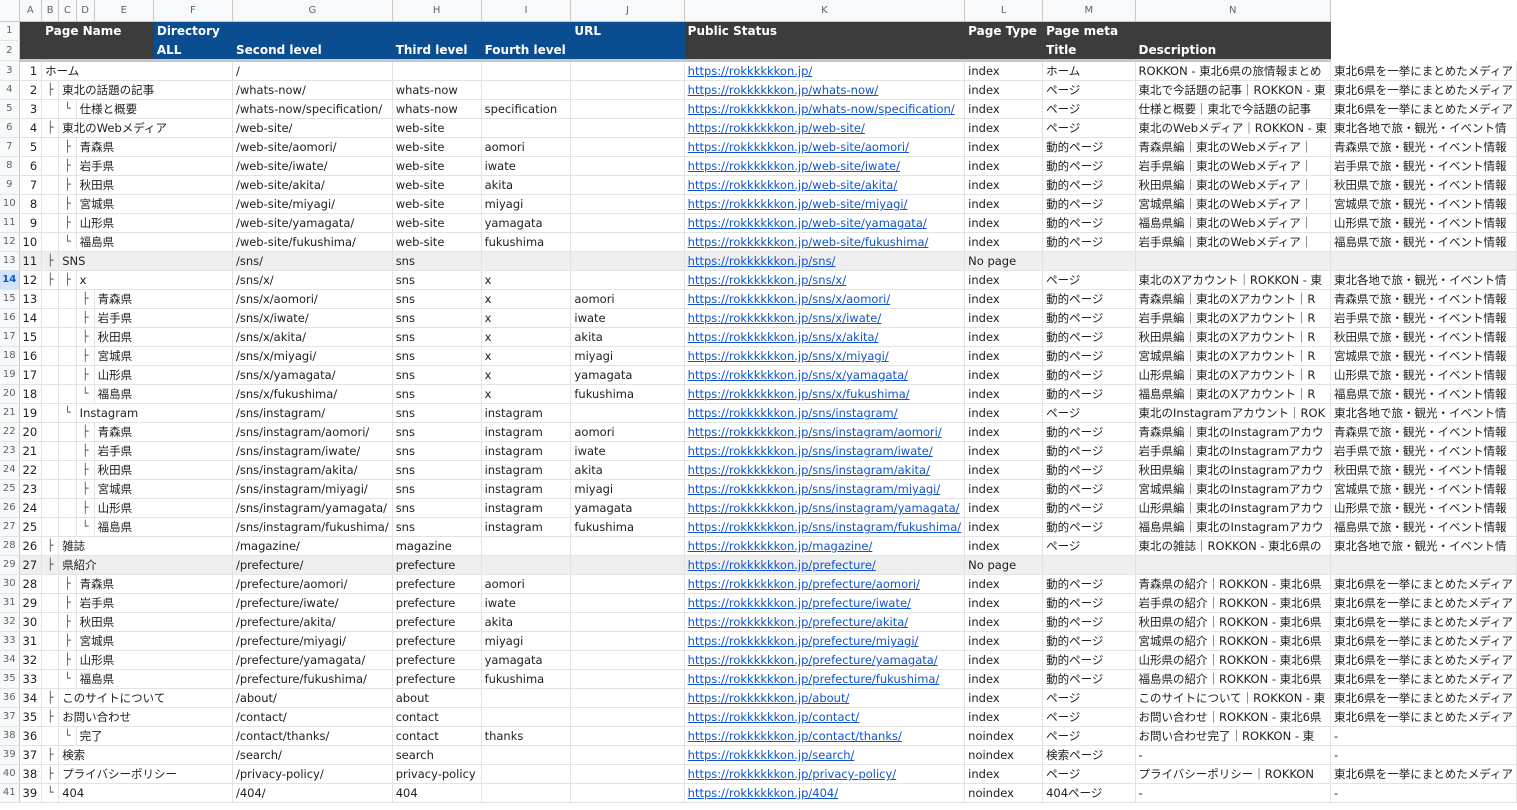  What do you see at coordinates (437, 774) in the screenshot?
I see `cell-second-level: privacy-policy` at bounding box center [437, 774].